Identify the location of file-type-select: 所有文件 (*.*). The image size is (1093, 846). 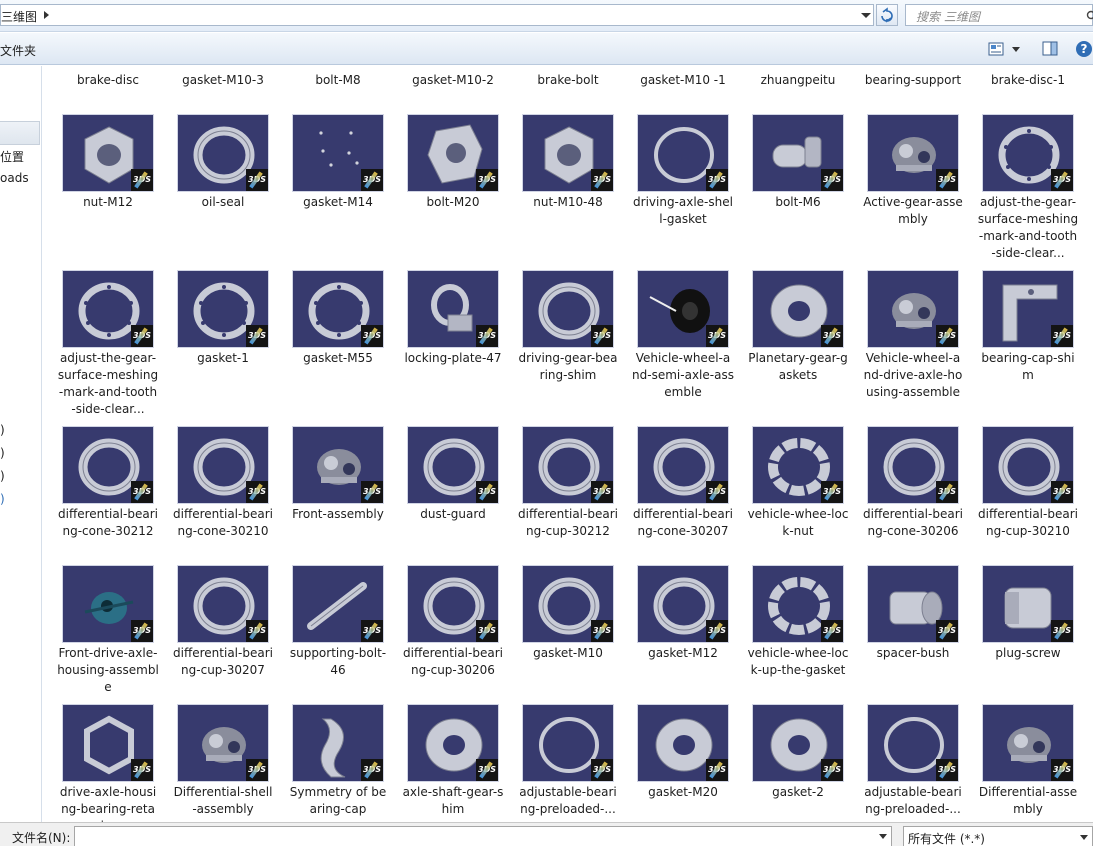
(998, 836).